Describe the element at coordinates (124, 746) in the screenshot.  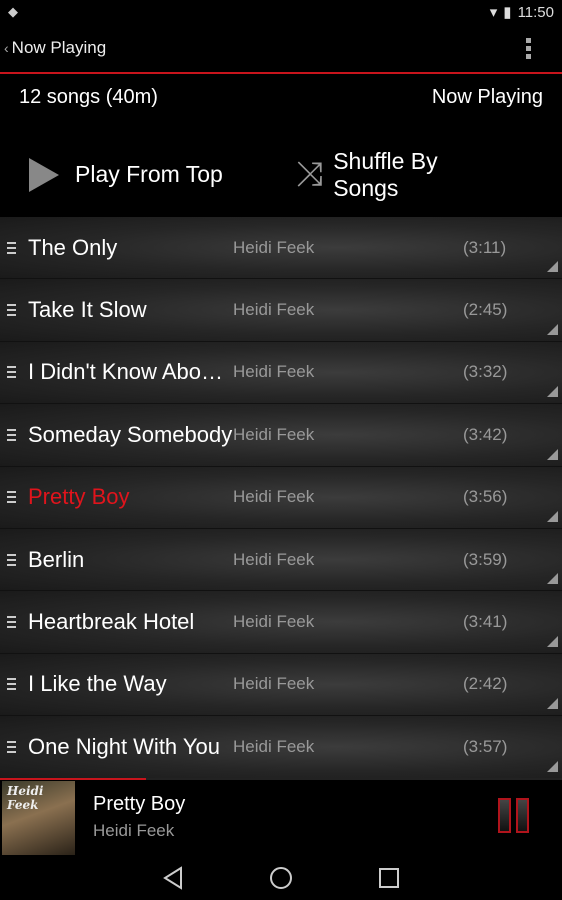
I see `song-title: One Night With You` at that location.